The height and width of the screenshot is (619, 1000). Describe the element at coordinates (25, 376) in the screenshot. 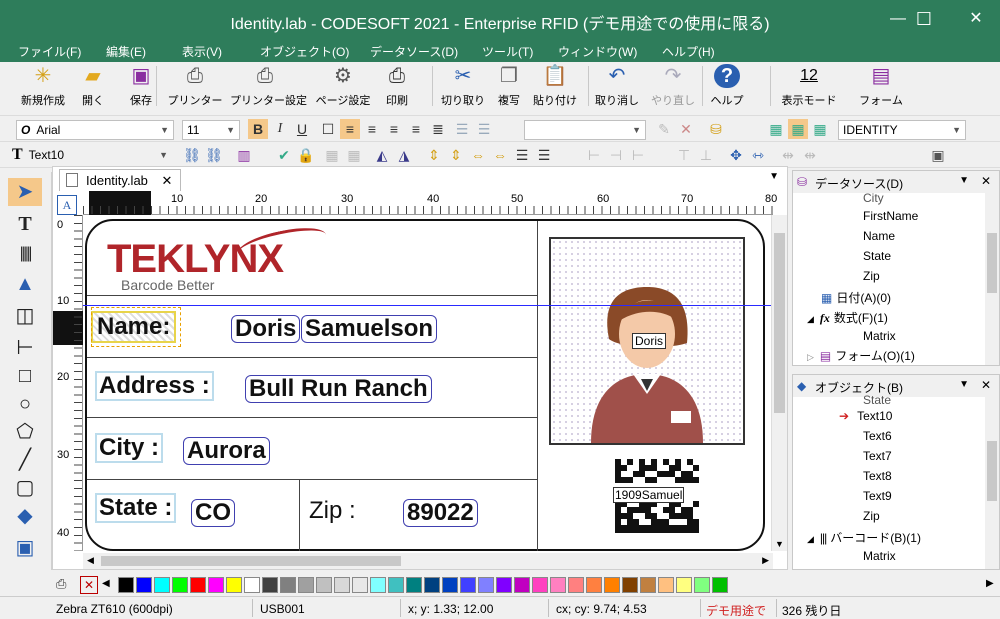

I see `rectangle-tool-icon: □` at that location.